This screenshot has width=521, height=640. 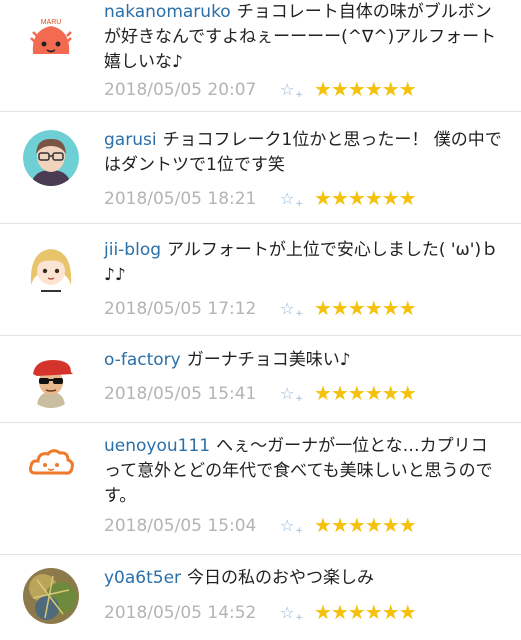 I want to click on comment-text: チョコフレーク1位かと思ったー！ 僕の中ではダントツで1位です笑, so click(x=303, y=152).